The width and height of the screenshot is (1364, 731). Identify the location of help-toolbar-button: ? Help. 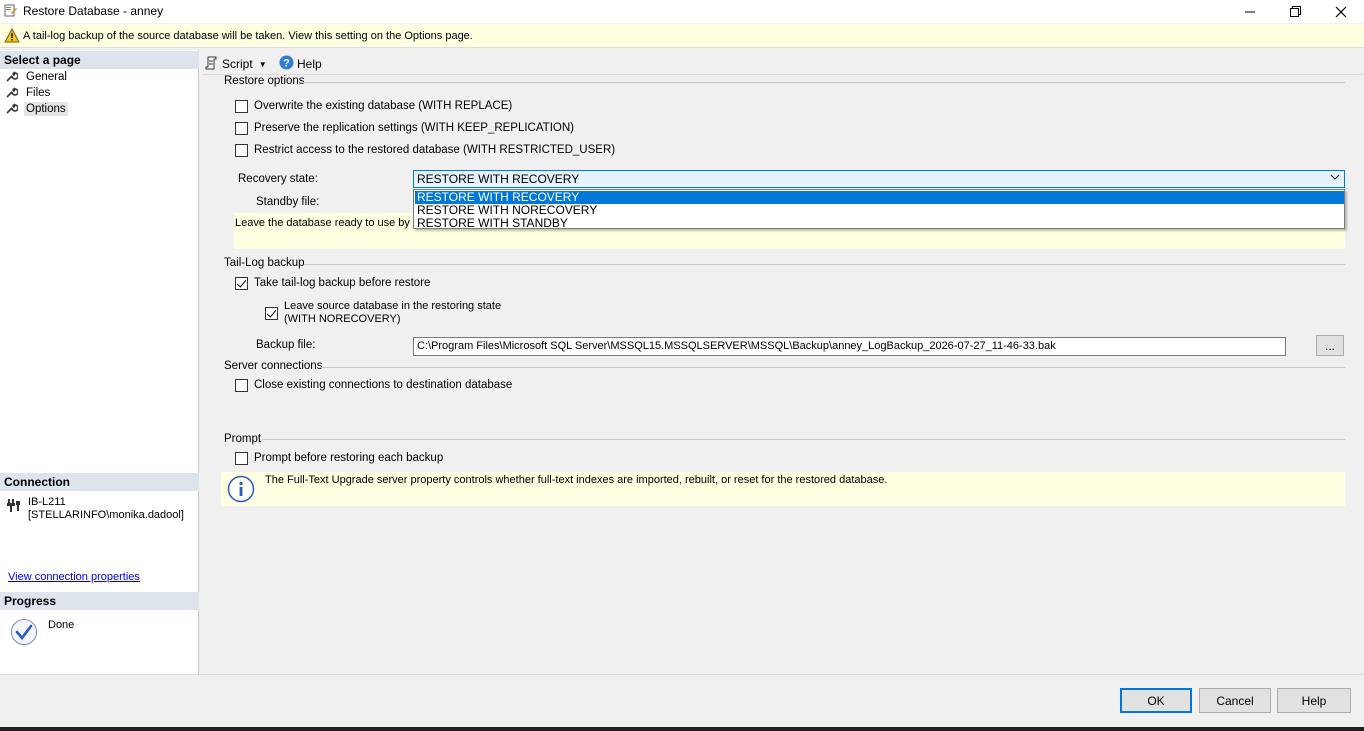
(300, 64).